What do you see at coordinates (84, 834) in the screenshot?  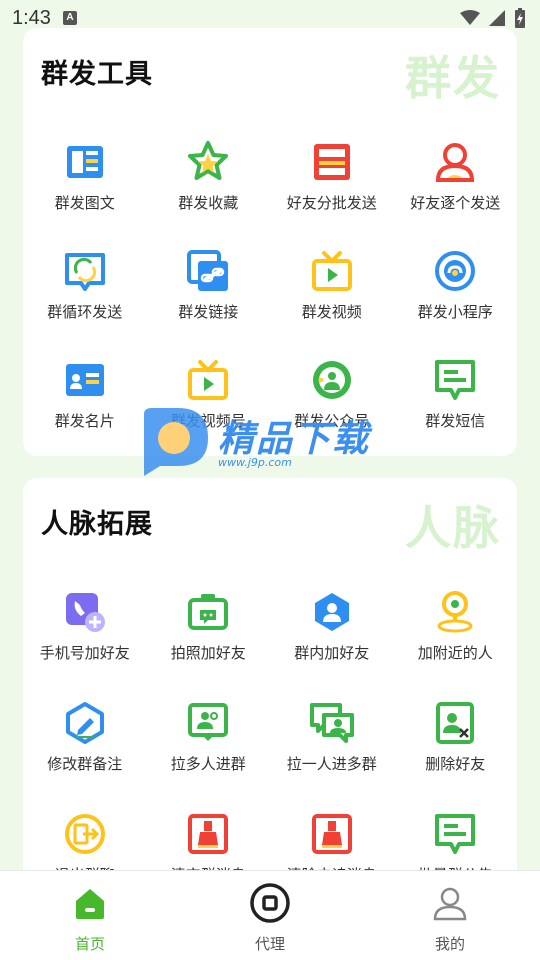 I see `exit-icon` at bounding box center [84, 834].